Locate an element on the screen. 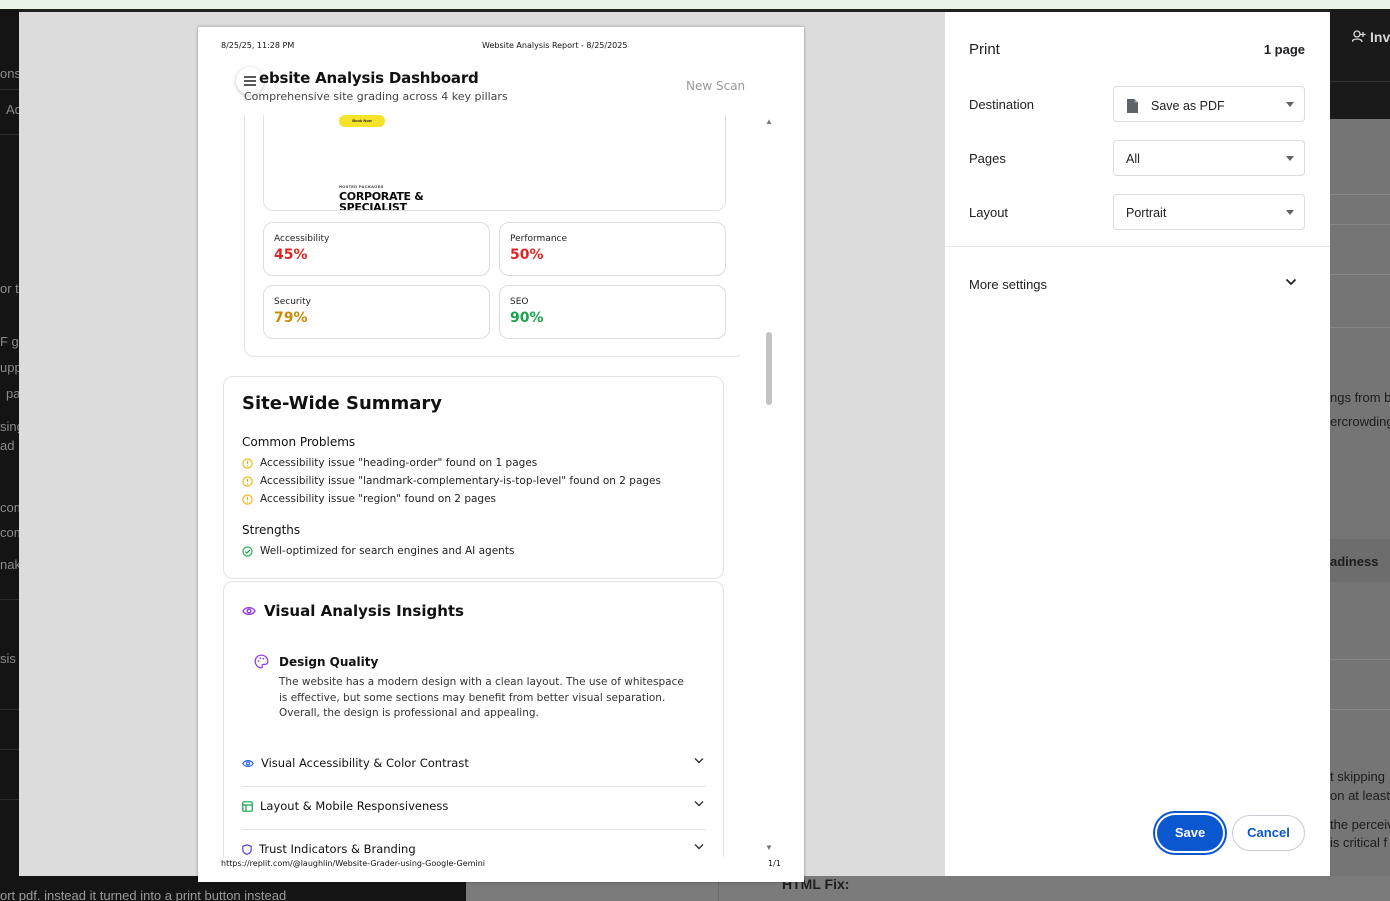 Image resolution: width=1390 pixels, height=901 pixels. accordion-trust-branding: Trust Indicators & Branding is located at coordinates (474, 843).